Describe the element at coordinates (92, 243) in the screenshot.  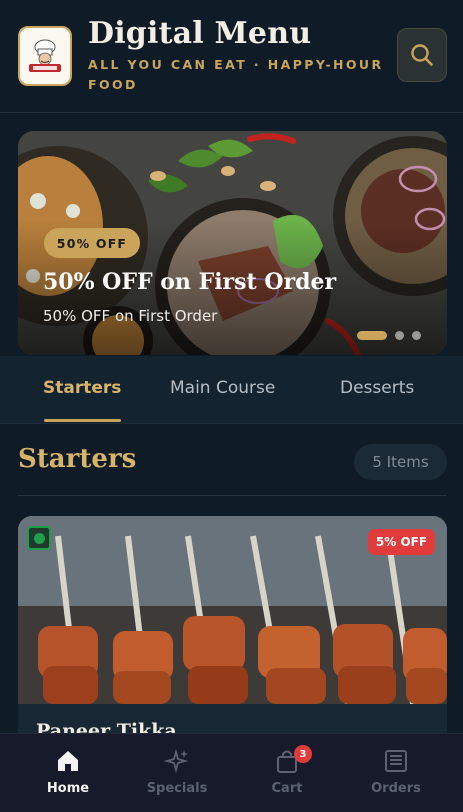
I see `offer-badge: 50% OFF` at that location.